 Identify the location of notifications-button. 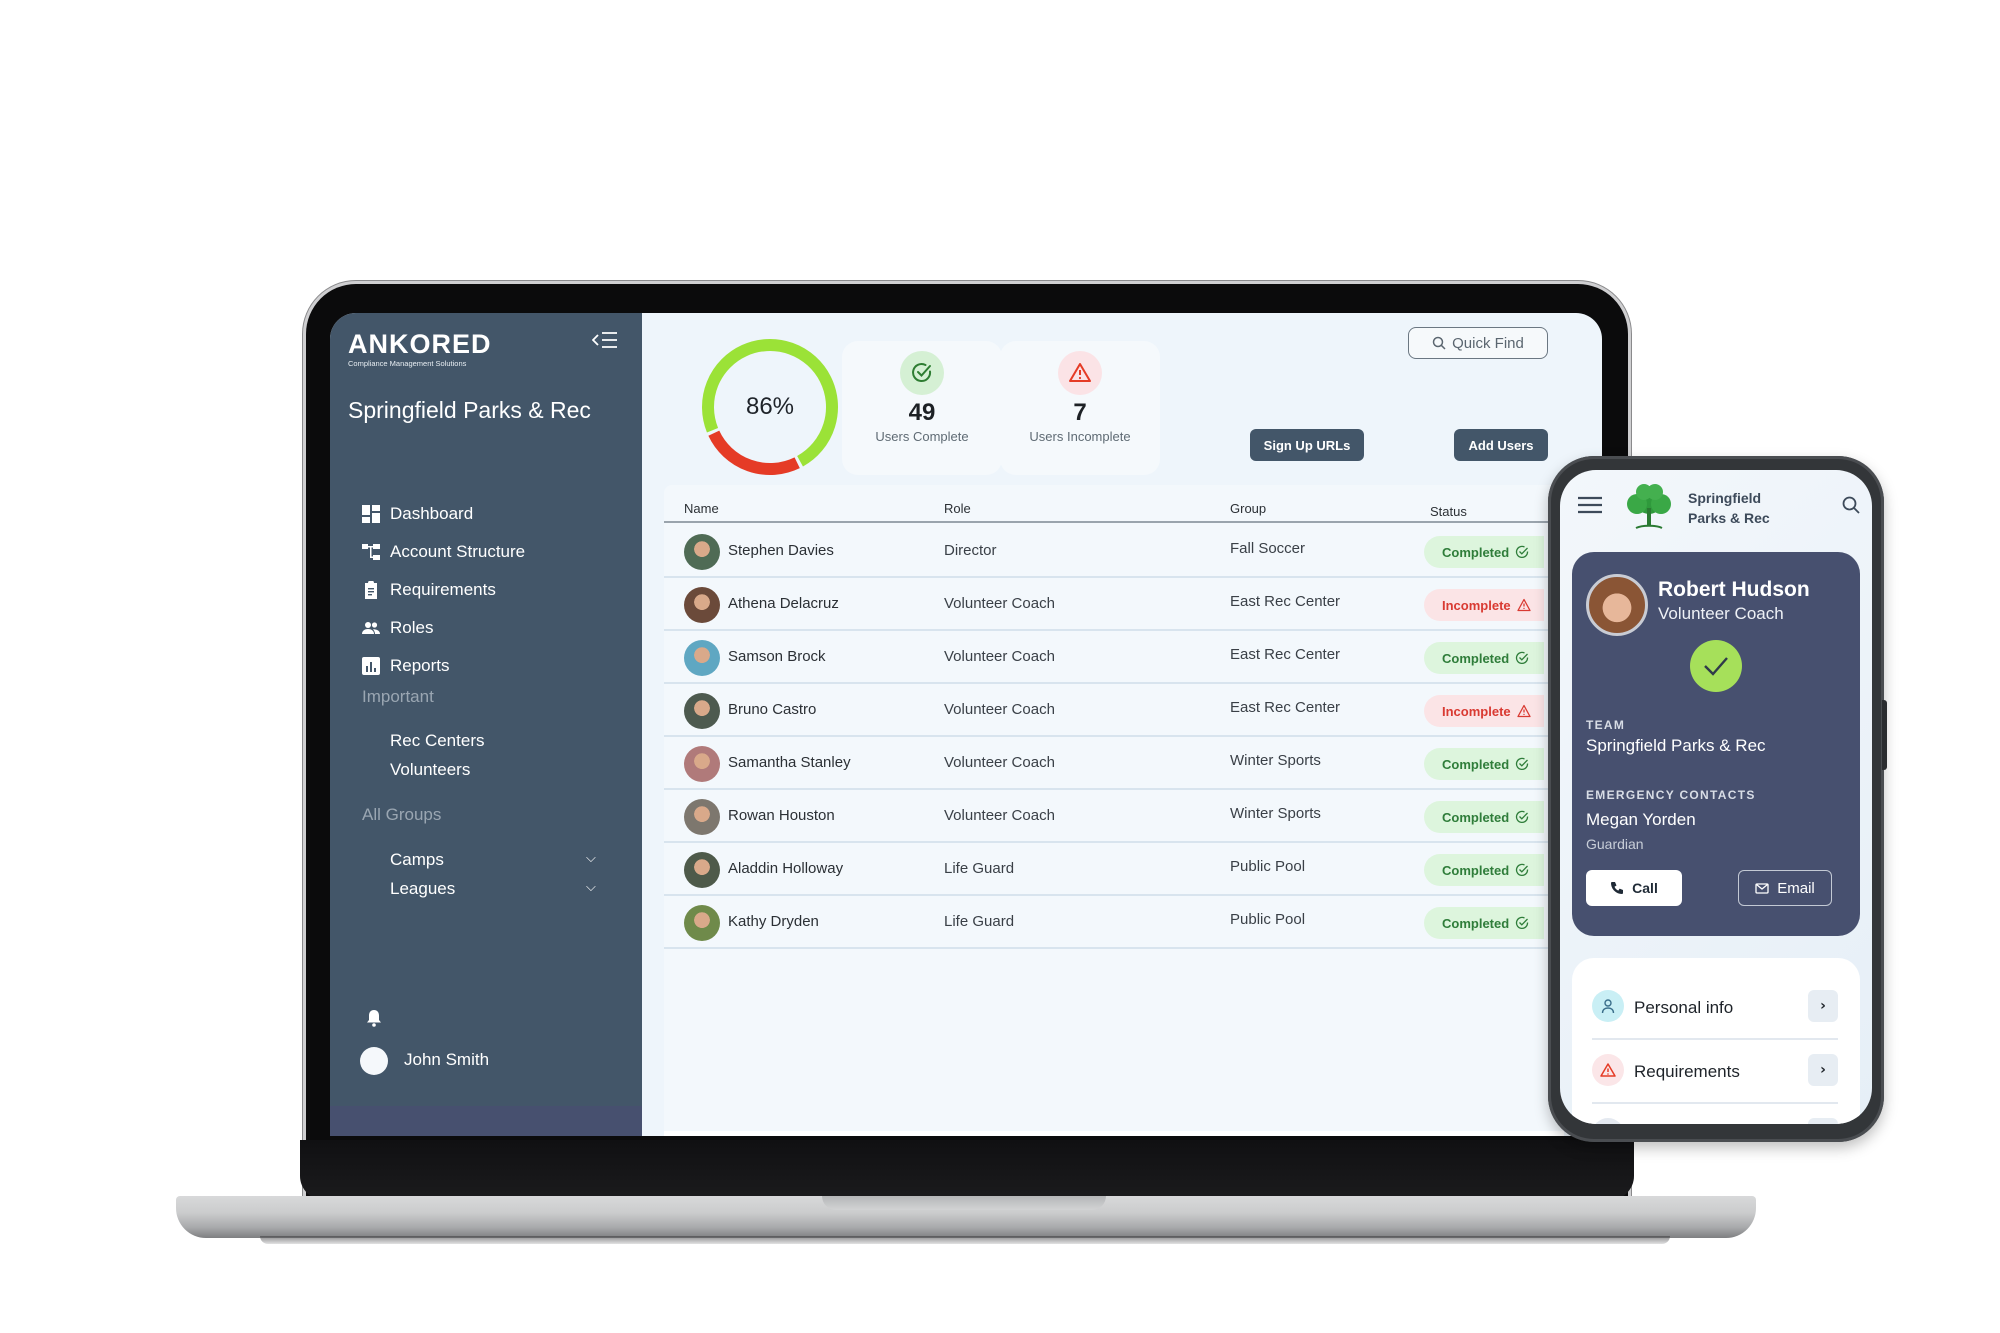
(374, 1020).